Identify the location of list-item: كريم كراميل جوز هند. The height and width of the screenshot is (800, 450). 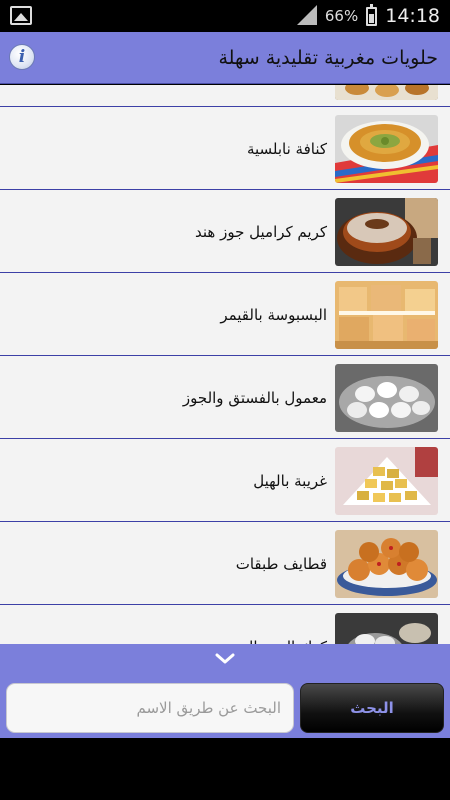
(225, 232).